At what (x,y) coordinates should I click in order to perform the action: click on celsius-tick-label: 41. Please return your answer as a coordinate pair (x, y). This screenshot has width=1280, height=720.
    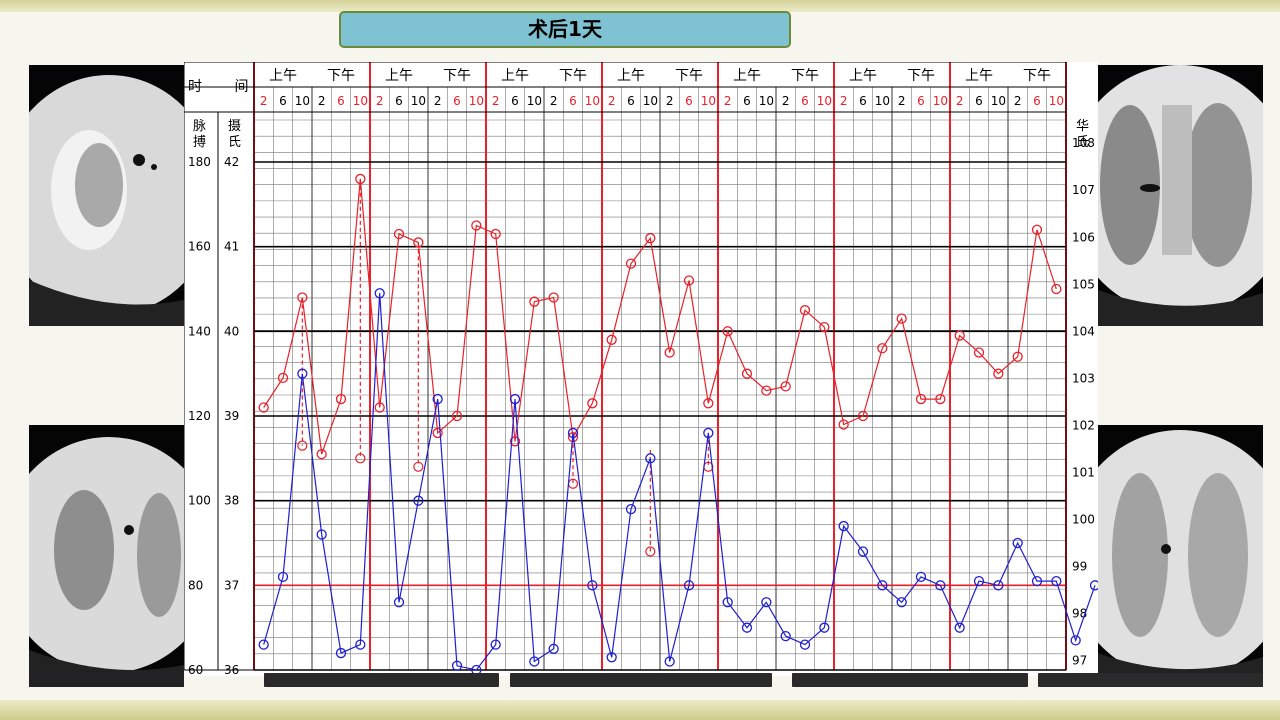
    Looking at the image, I should click on (231, 247).